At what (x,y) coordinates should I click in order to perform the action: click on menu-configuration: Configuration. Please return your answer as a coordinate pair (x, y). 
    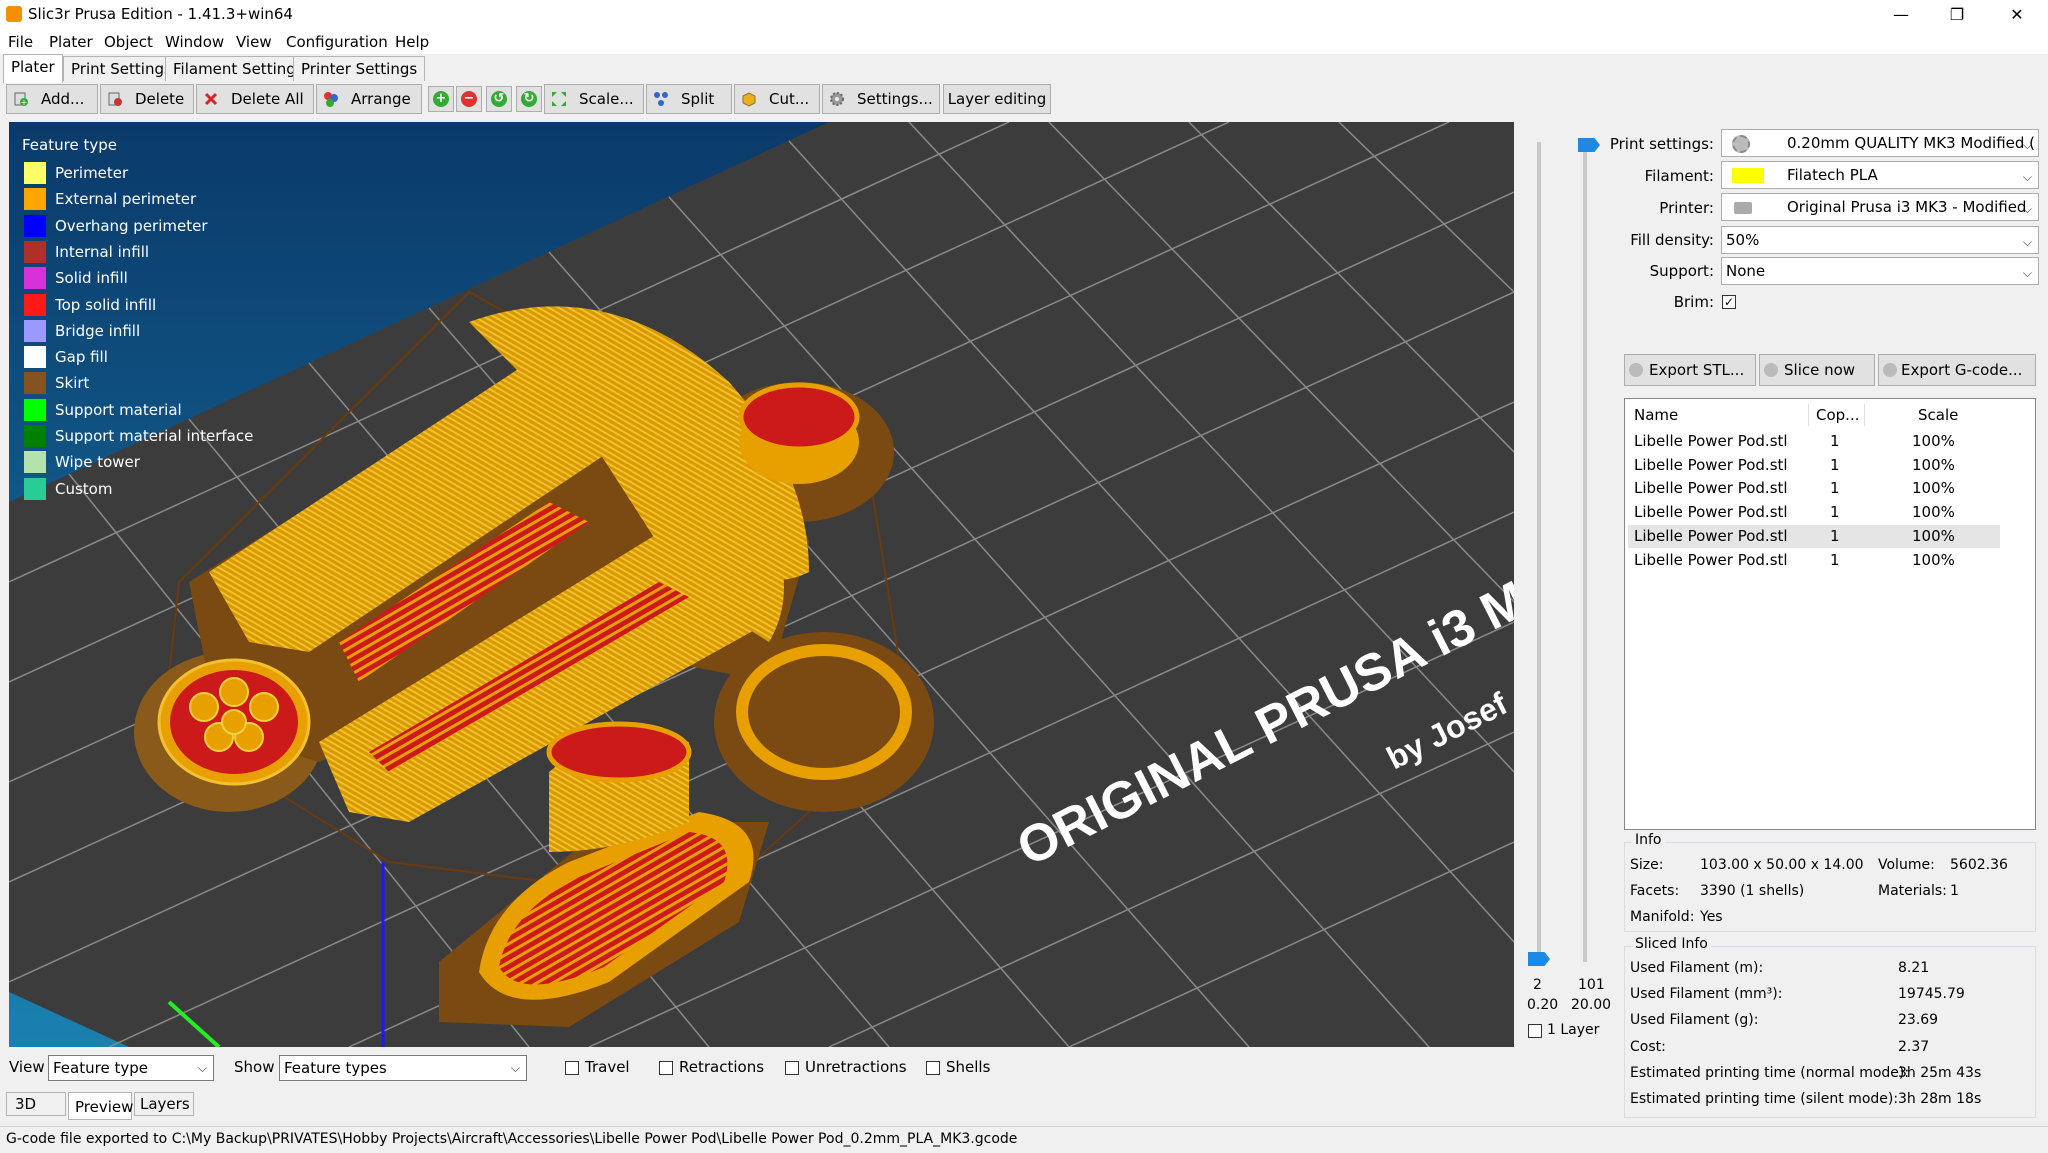
    Looking at the image, I should click on (337, 42).